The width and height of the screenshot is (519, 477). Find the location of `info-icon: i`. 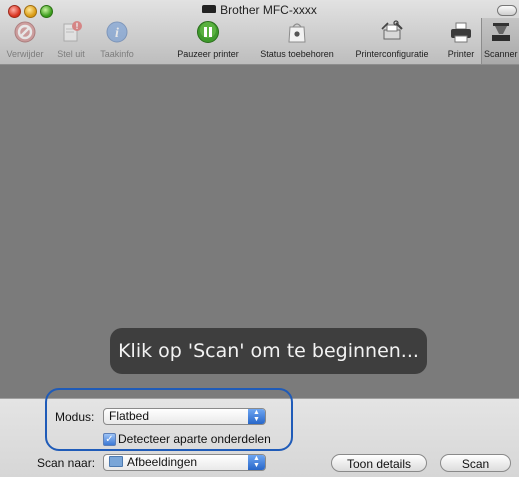

info-icon: i is located at coordinates (117, 32).